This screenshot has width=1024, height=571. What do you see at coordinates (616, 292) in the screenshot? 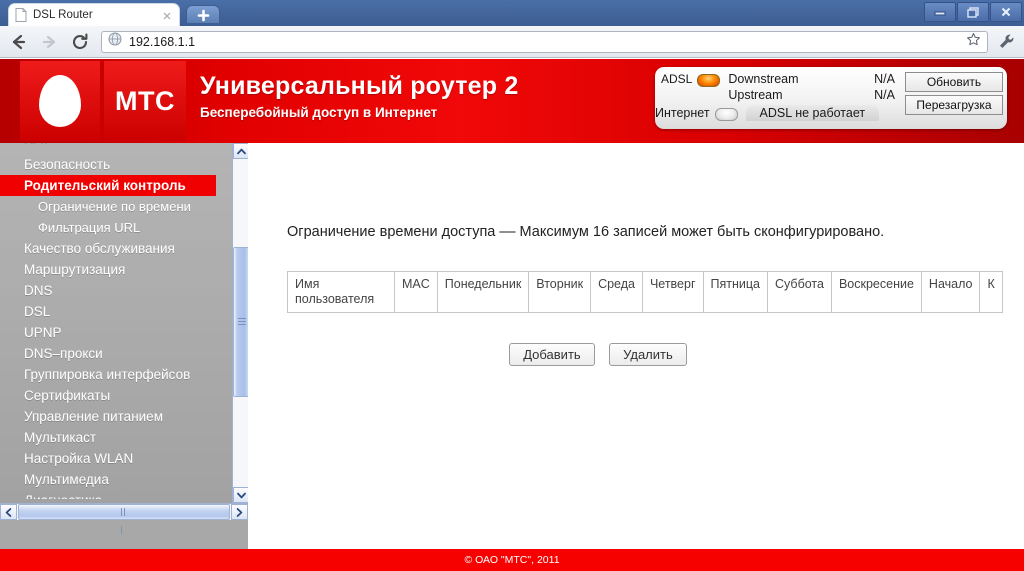
I see `column-header-wednesday: Среда` at bounding box center [616, 292].